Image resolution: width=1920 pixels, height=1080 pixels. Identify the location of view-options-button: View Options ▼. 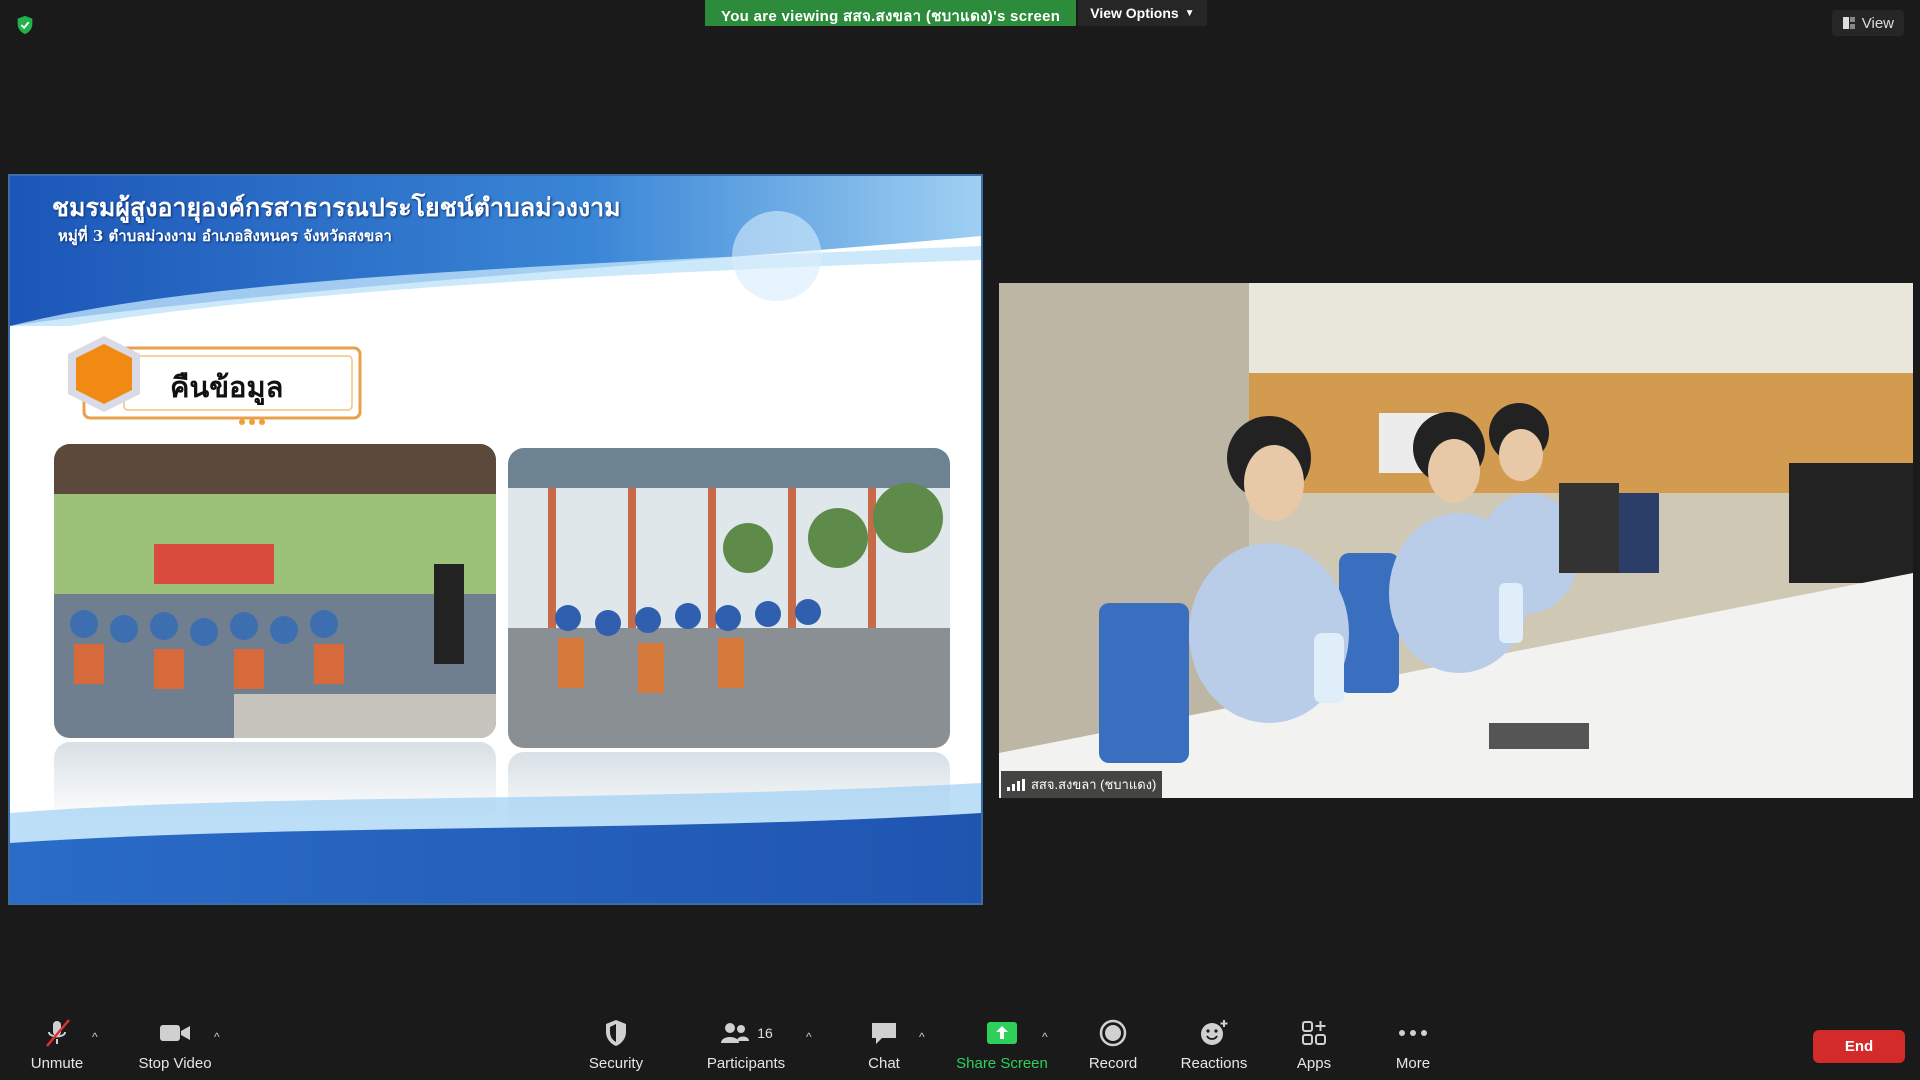
(1142, 13).